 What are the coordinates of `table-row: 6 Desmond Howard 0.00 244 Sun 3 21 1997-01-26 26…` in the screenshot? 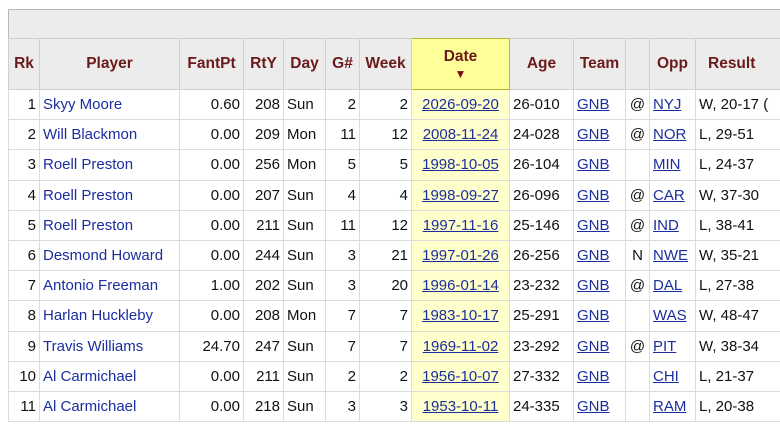 It's located at (394, 255).